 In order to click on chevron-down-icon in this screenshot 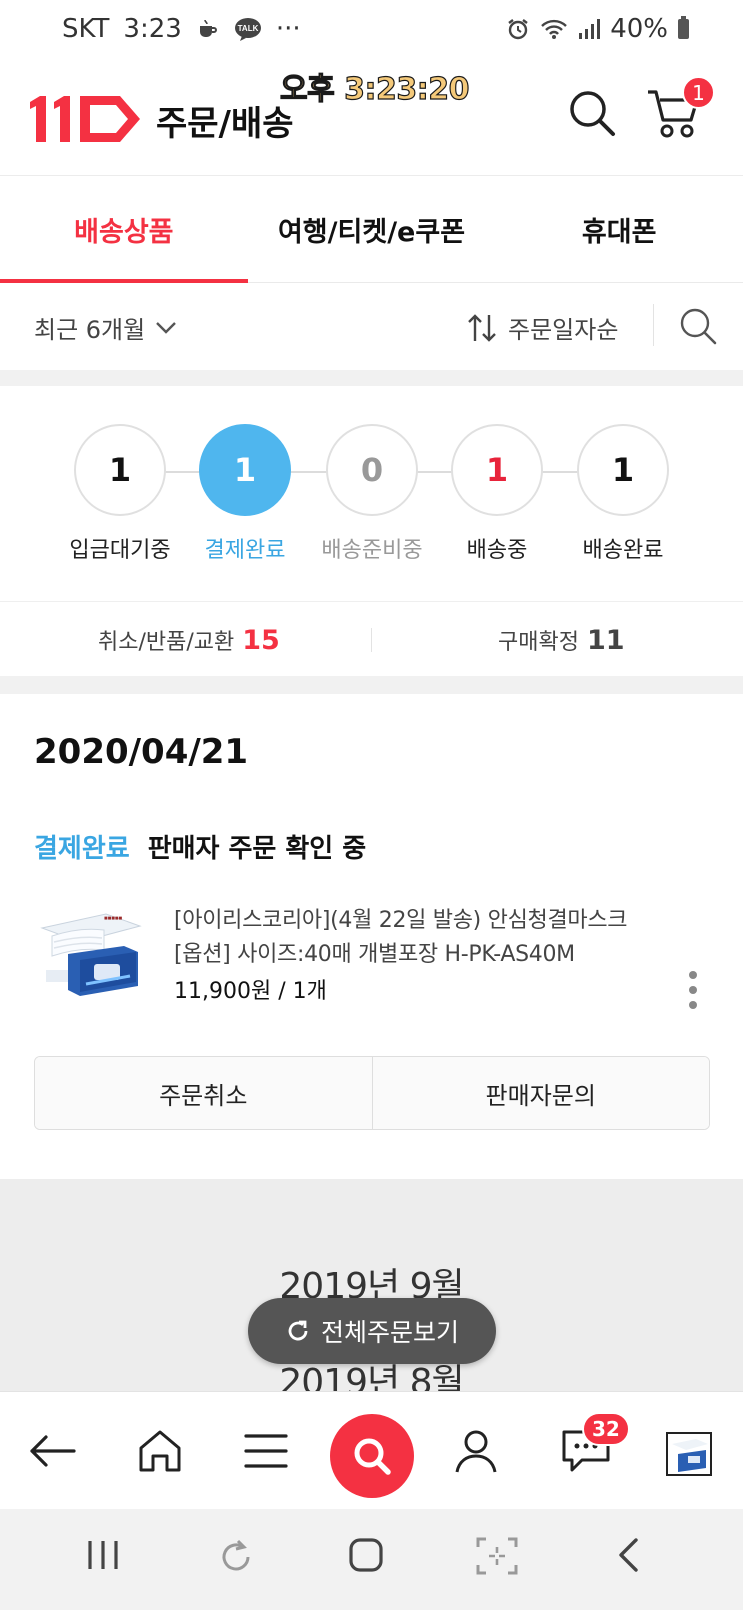, I will do `click(166, 327)`.